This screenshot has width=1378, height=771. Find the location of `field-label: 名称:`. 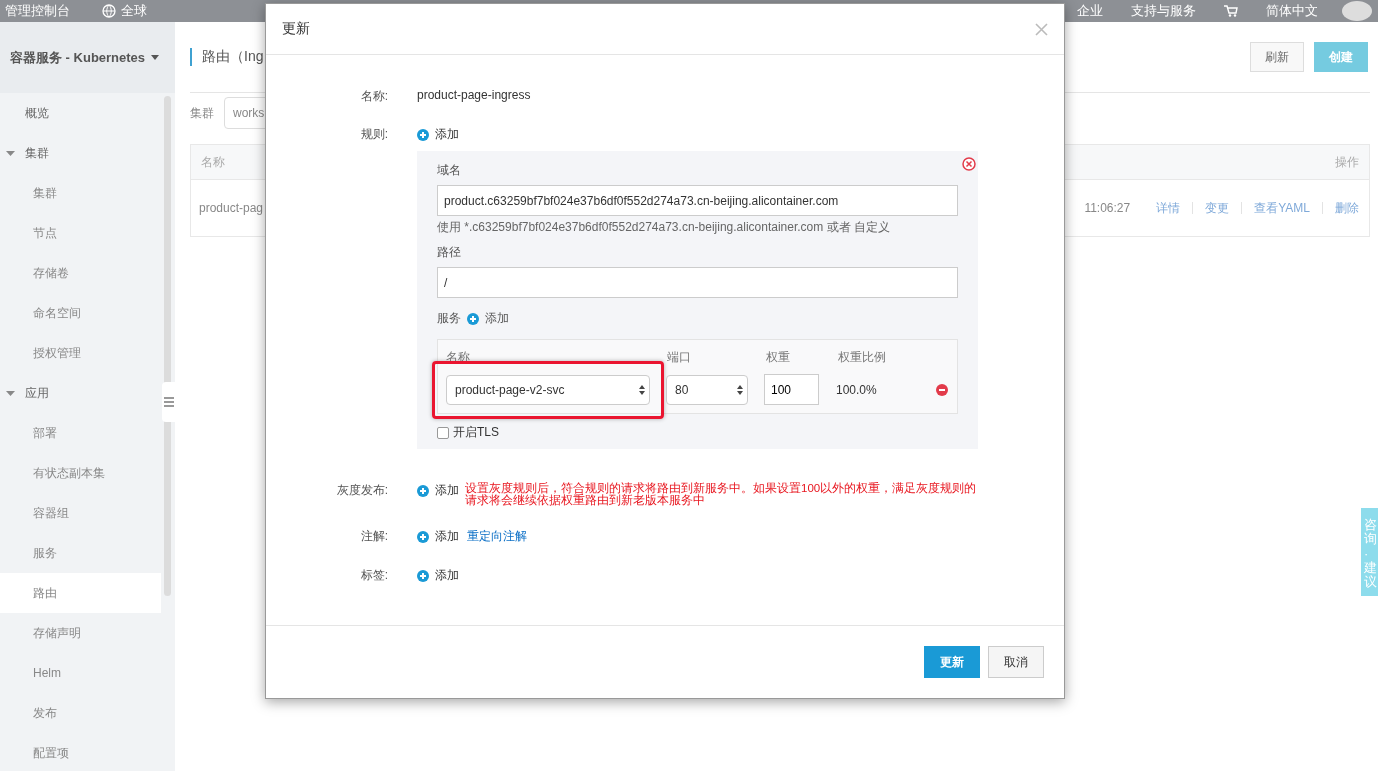

field-label: 名称: is located at coordinates (374, 96).